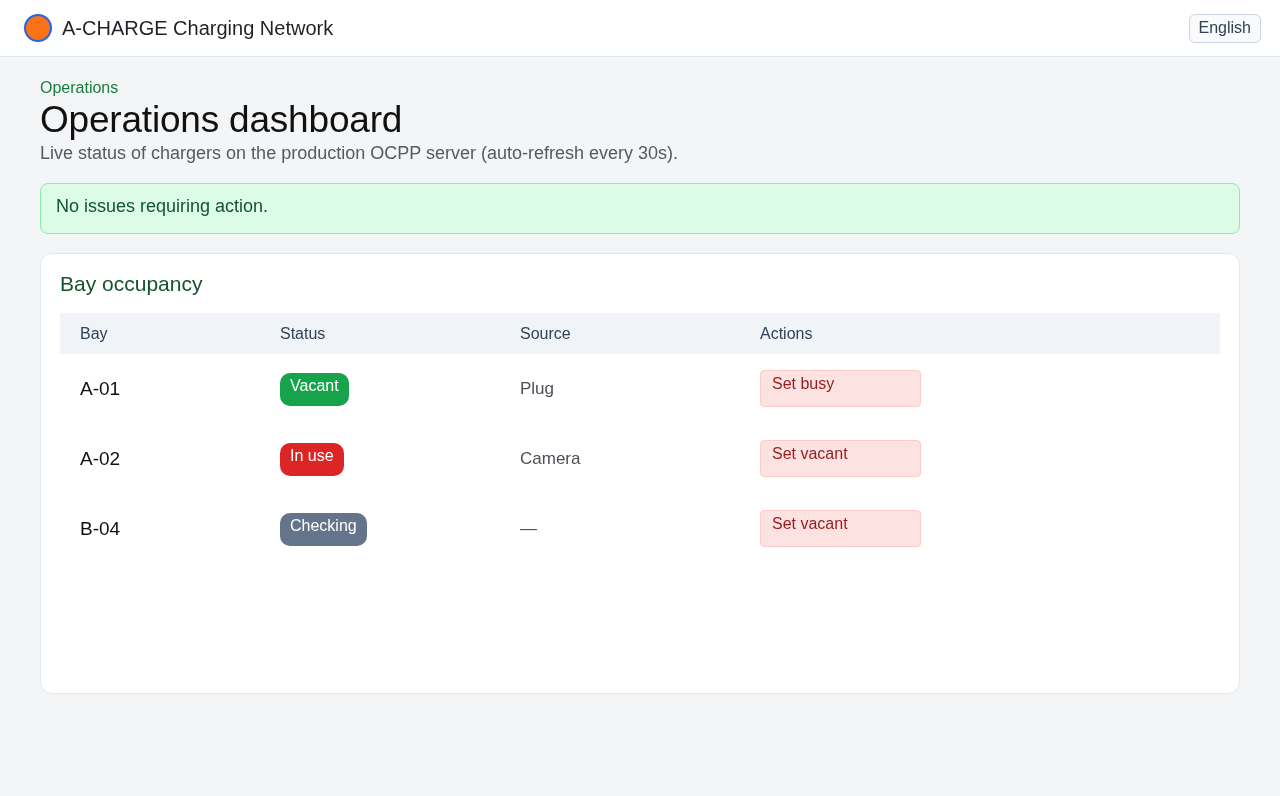 Image resolution: width=1280 pixels, height=796 pixels. I want to click on column-header: Bay, so click(160, 333).